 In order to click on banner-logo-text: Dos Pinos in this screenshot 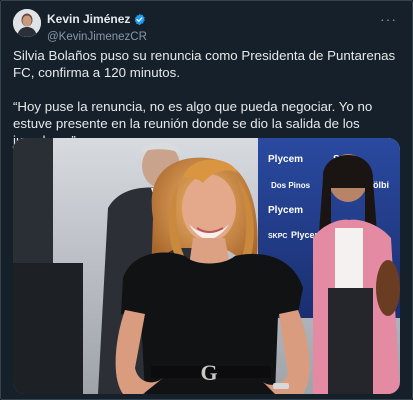, I will do `click(291, 185)`.